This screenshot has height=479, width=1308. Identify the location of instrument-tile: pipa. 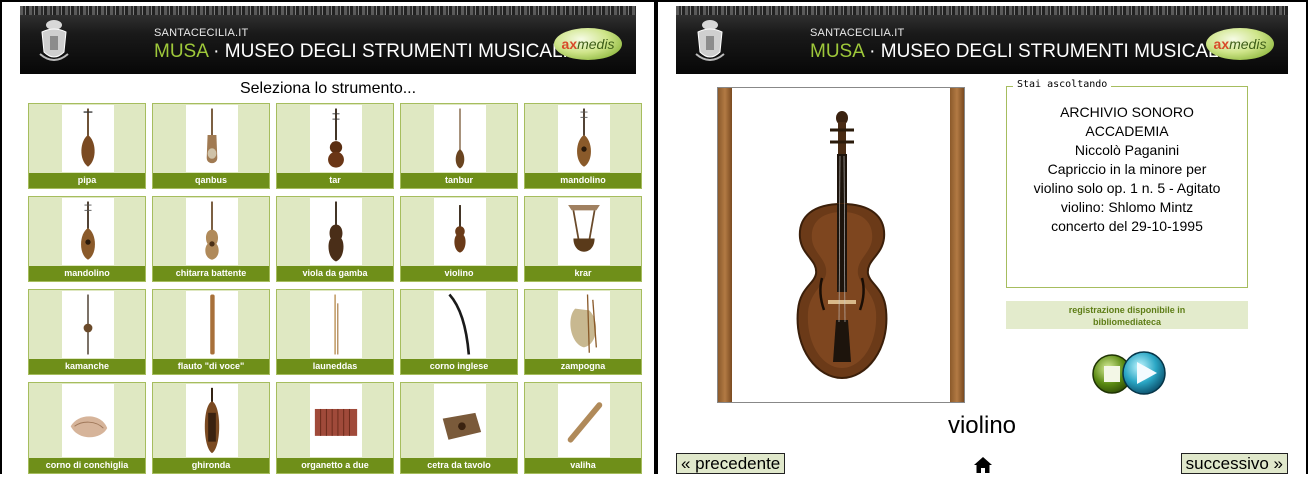
(87, 146).